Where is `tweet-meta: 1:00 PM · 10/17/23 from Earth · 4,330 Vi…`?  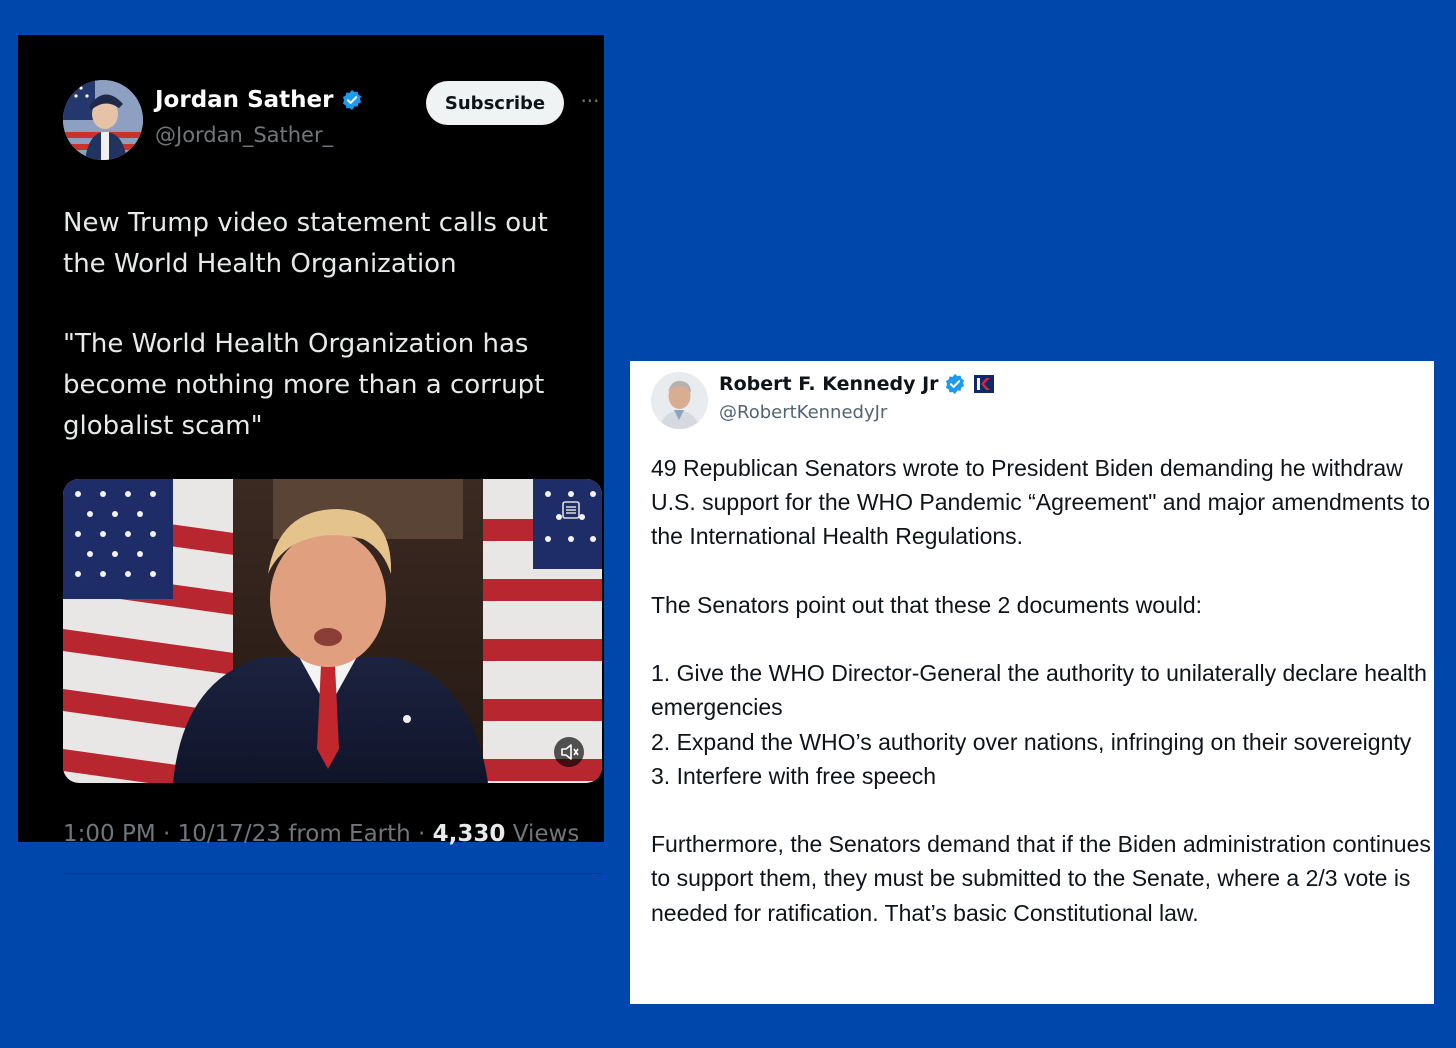
tweet-meta: 1:00 PM · 10/17/23 from Earth · 4,330 Vi… is located at coordinates (321, 834).